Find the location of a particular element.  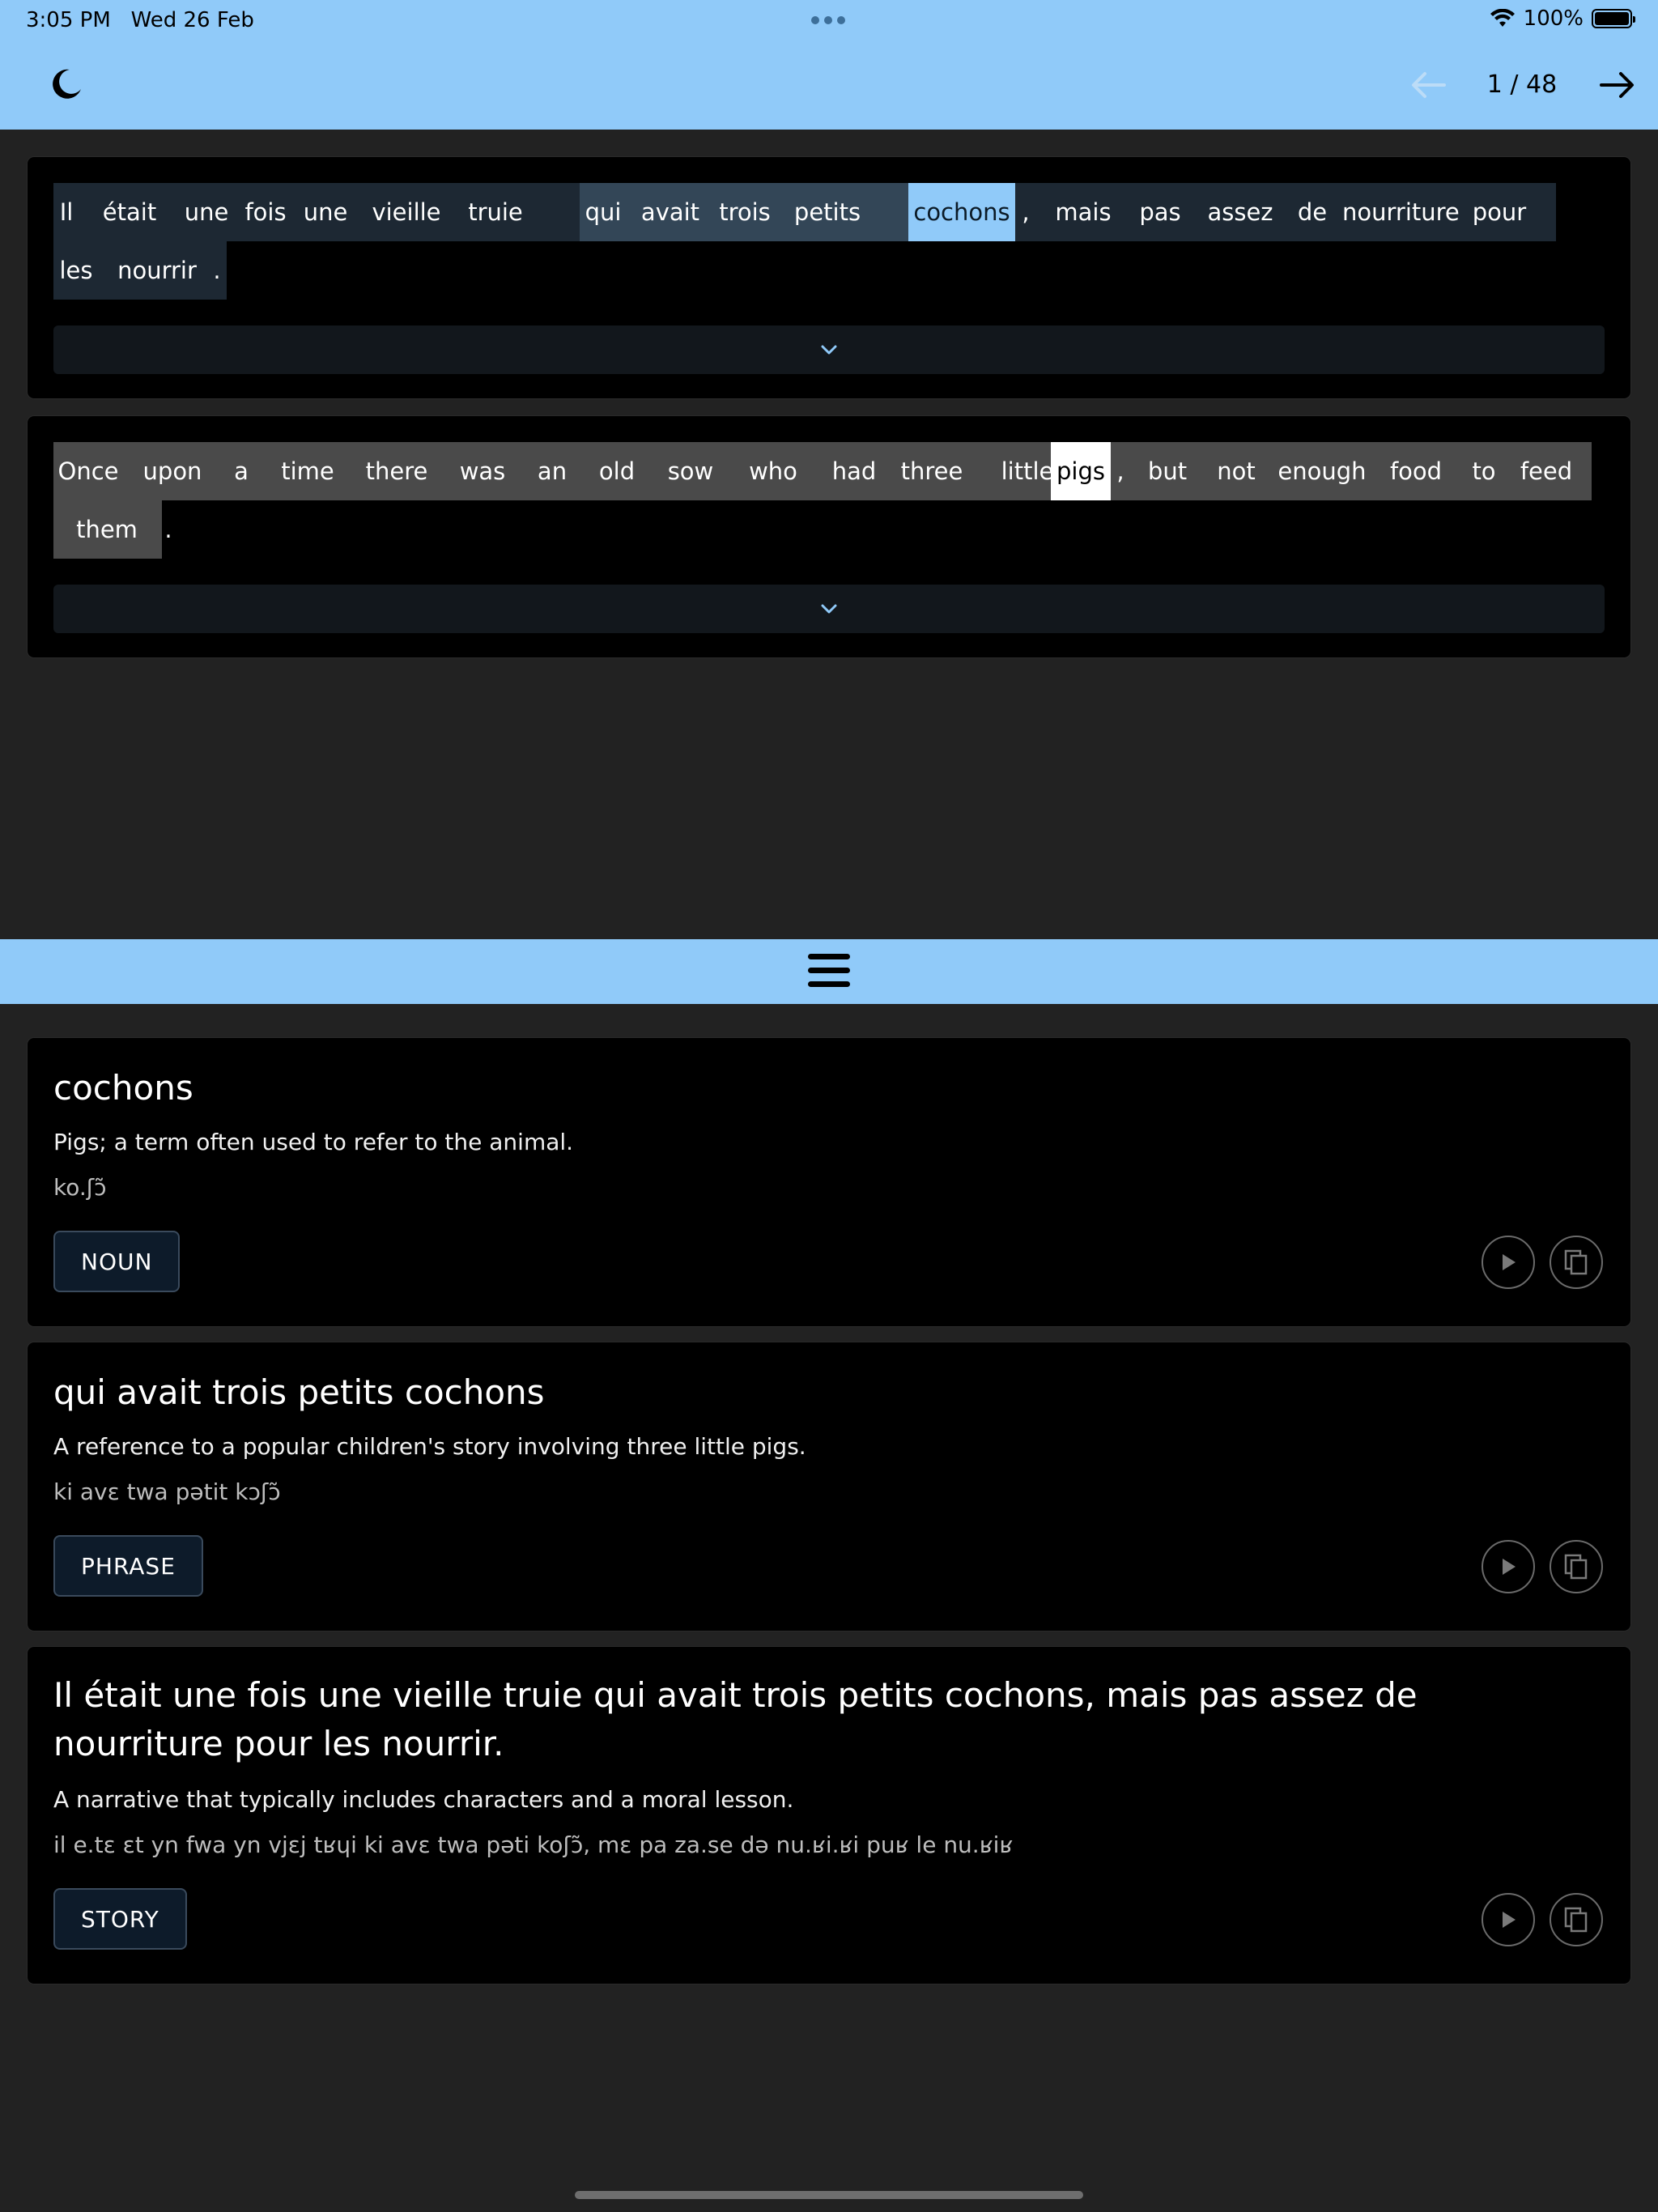

arrow-left-icon is located at coordinates (1428, 85).